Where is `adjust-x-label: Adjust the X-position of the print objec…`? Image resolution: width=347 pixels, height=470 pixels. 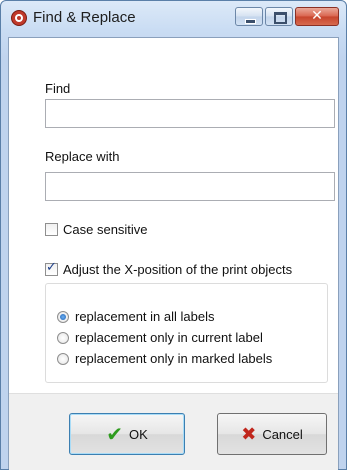
adjust-x-label: Adjust the X-position of the print objec… is located at coordinates (178, 269).